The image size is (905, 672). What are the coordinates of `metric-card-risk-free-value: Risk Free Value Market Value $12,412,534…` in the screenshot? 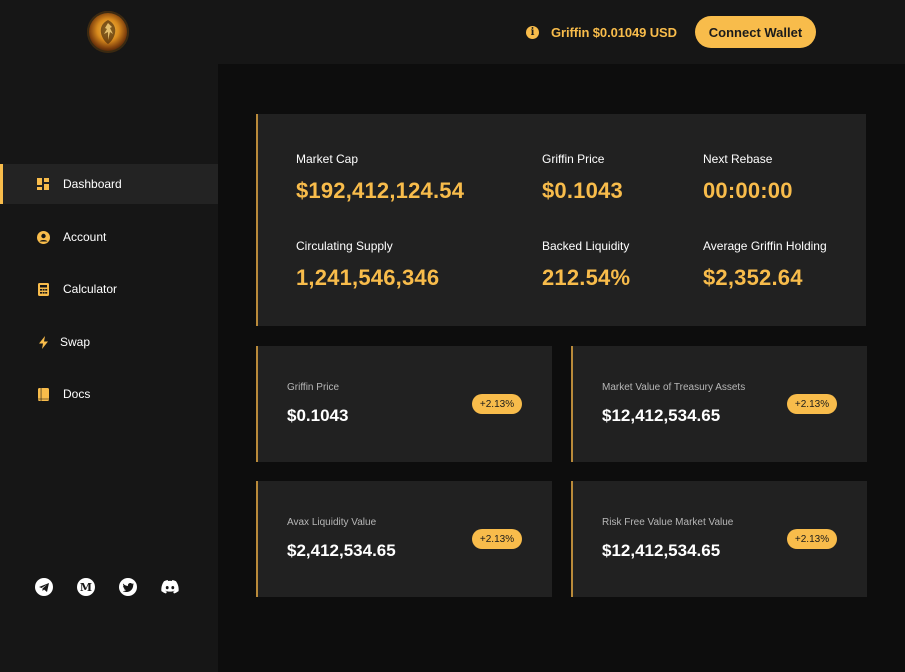 It's located at (719, 539).